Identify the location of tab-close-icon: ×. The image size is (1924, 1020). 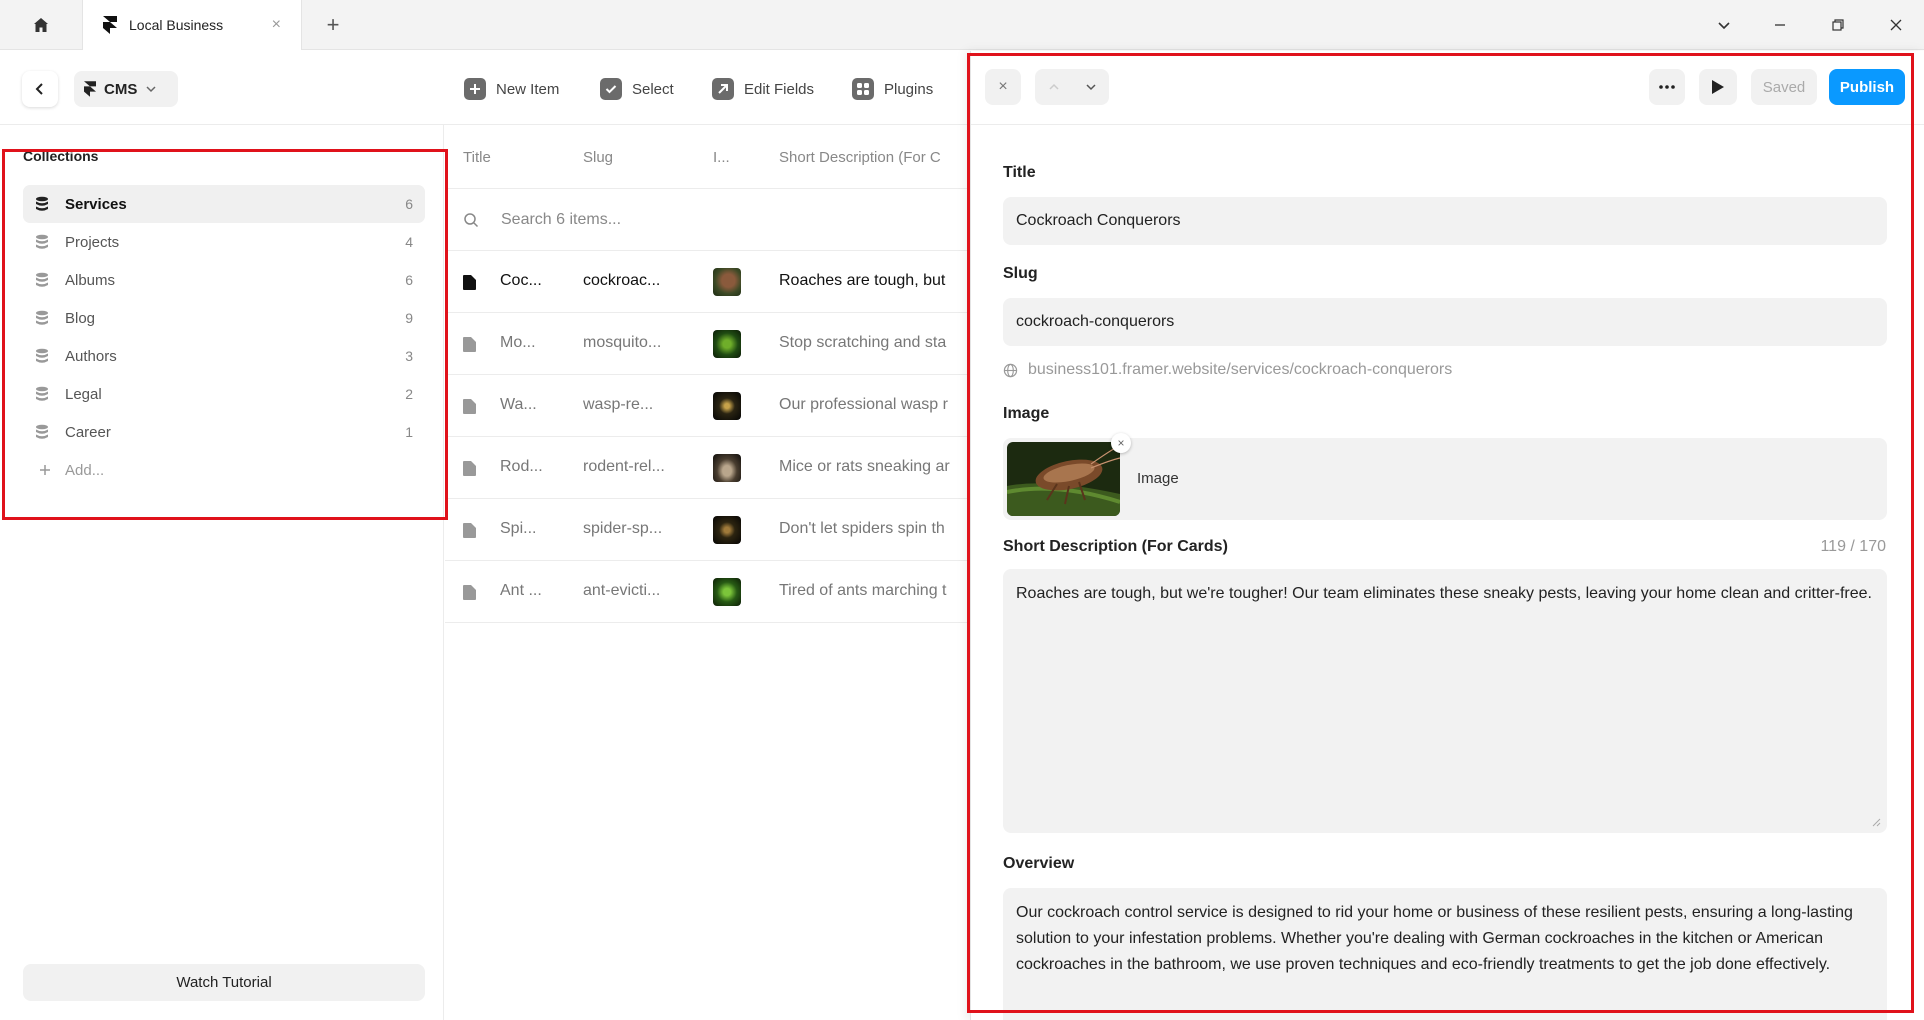
(276, 25).